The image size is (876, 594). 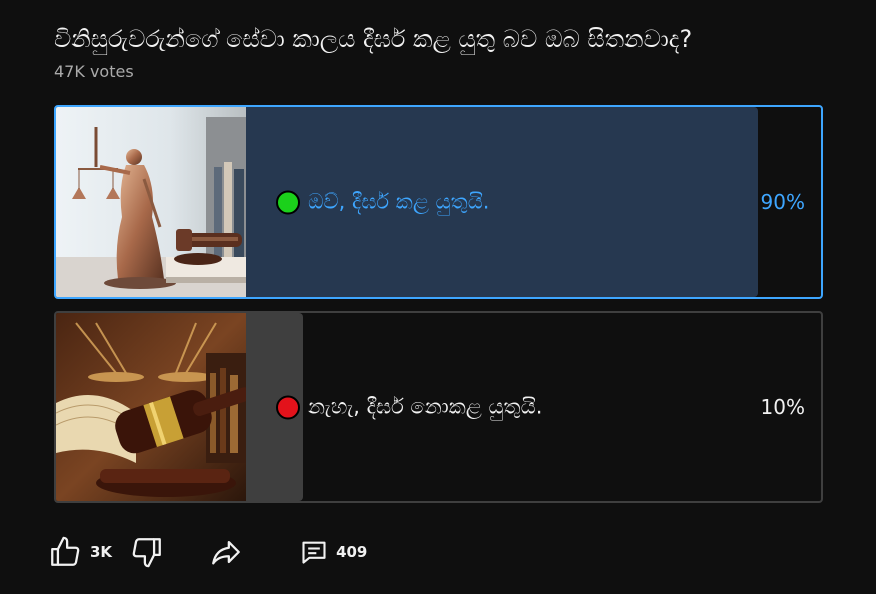 I want to click on comment-count: 409, so click(x=352, y=552).